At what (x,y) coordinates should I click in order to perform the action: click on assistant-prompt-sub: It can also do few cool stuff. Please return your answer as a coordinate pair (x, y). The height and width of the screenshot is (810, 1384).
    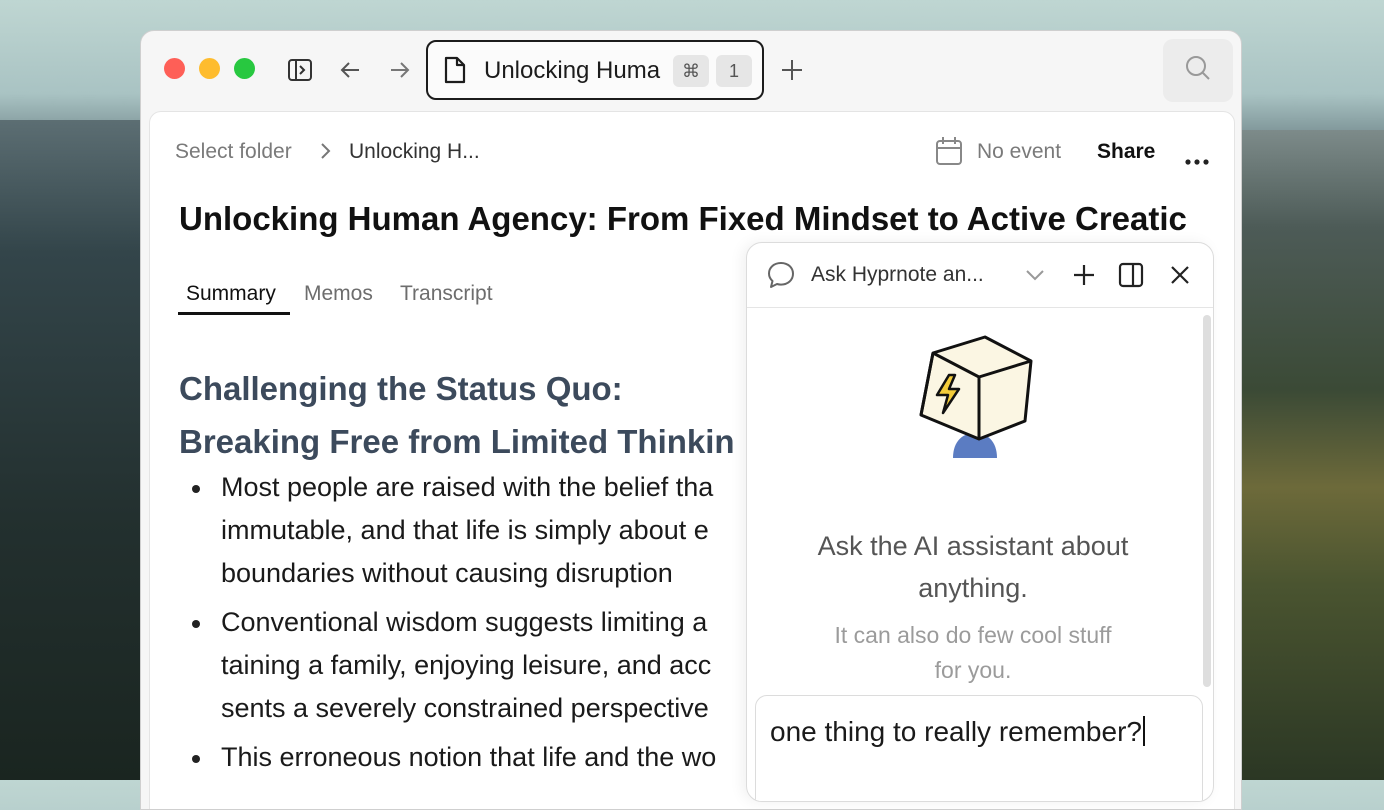
    Looking at the image, I should click on (973, 635).